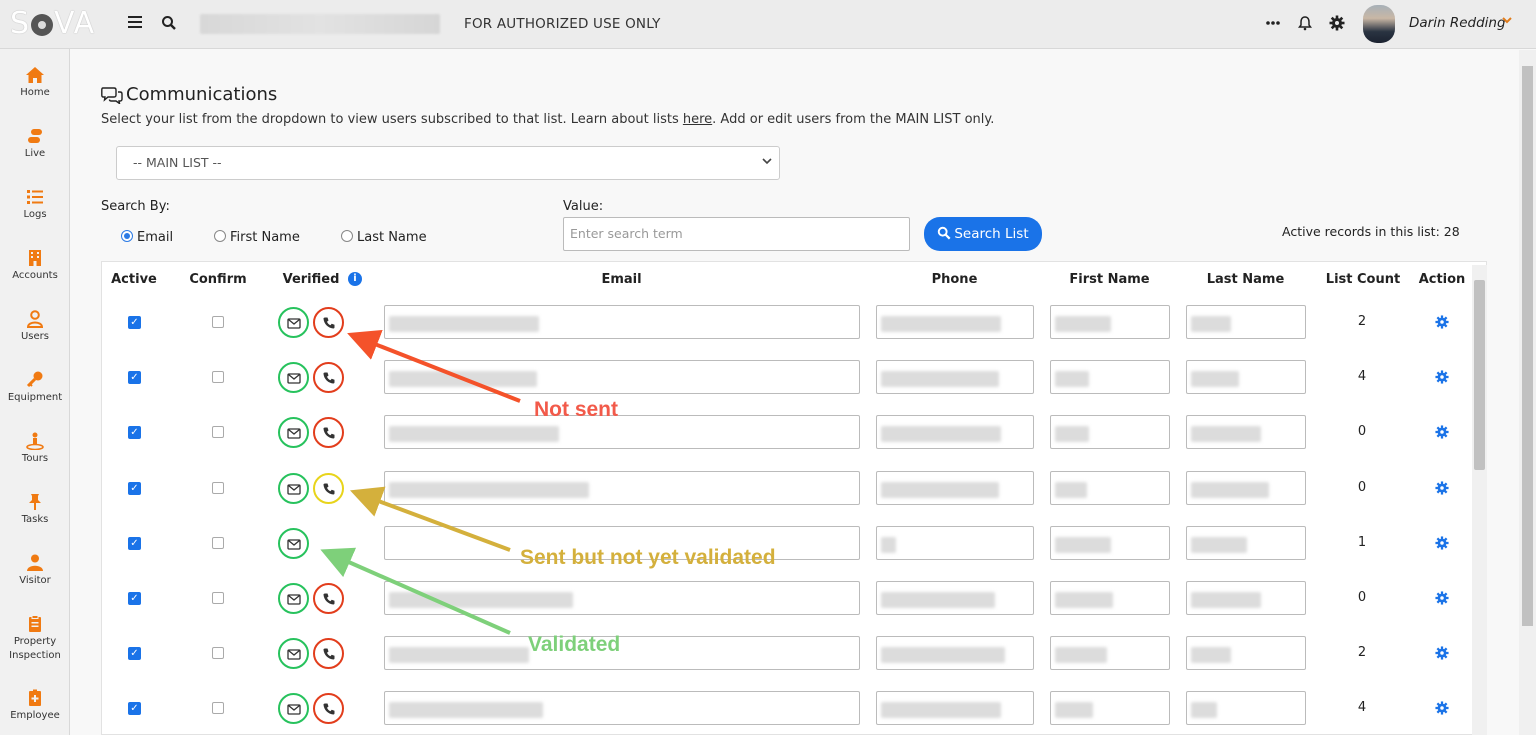  Describe the element at coordinates (736, 234) in the screenshot. I see `search-input: Enter search term` at that location.